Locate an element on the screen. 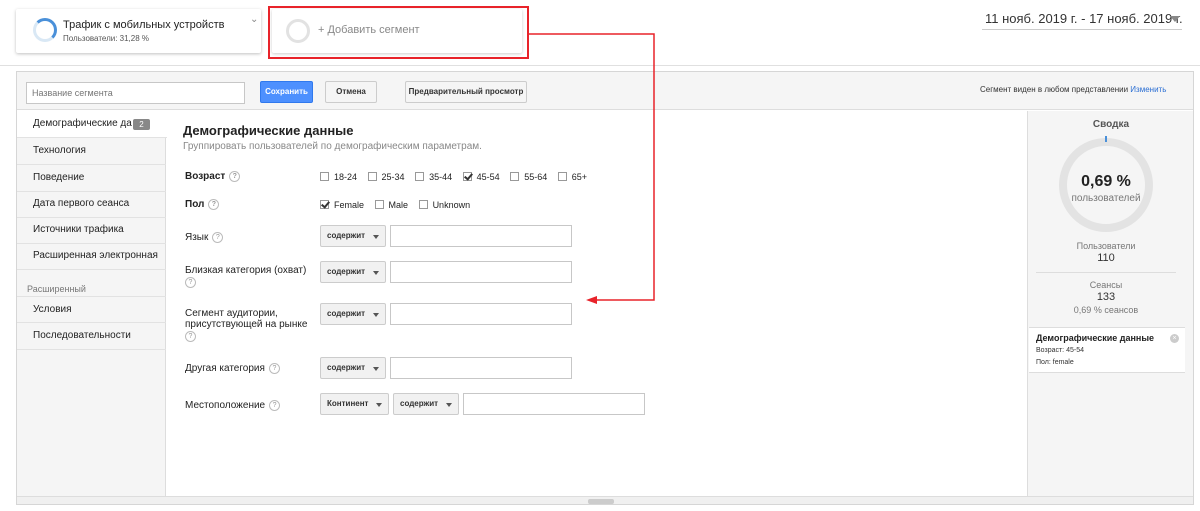 The image size is (1200, 511). sidebar-item-traffic-sources: Источники трафика is located at coordinates (91, 230).